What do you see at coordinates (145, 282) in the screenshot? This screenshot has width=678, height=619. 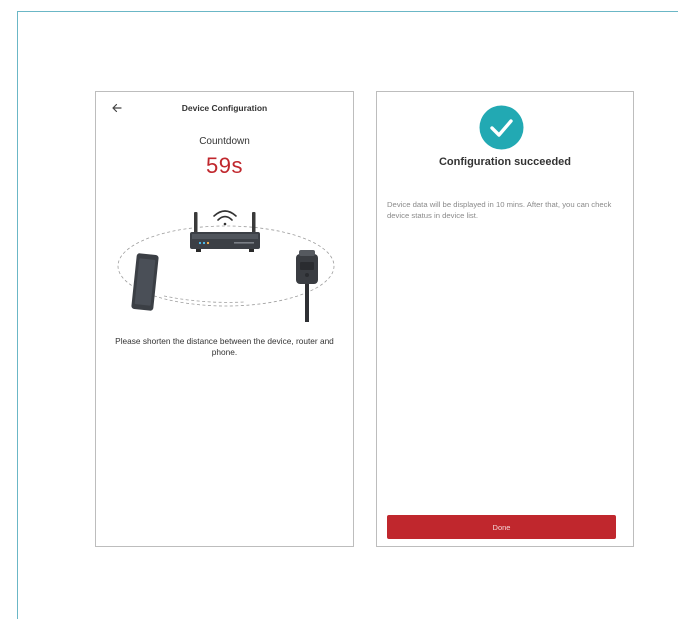 I see `smartphone-icon` at bounding box center [145, 282].